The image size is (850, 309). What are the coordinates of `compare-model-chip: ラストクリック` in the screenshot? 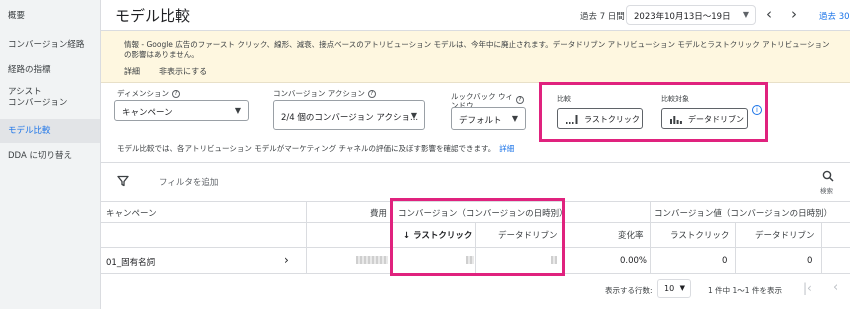 It's located at (600, 118).